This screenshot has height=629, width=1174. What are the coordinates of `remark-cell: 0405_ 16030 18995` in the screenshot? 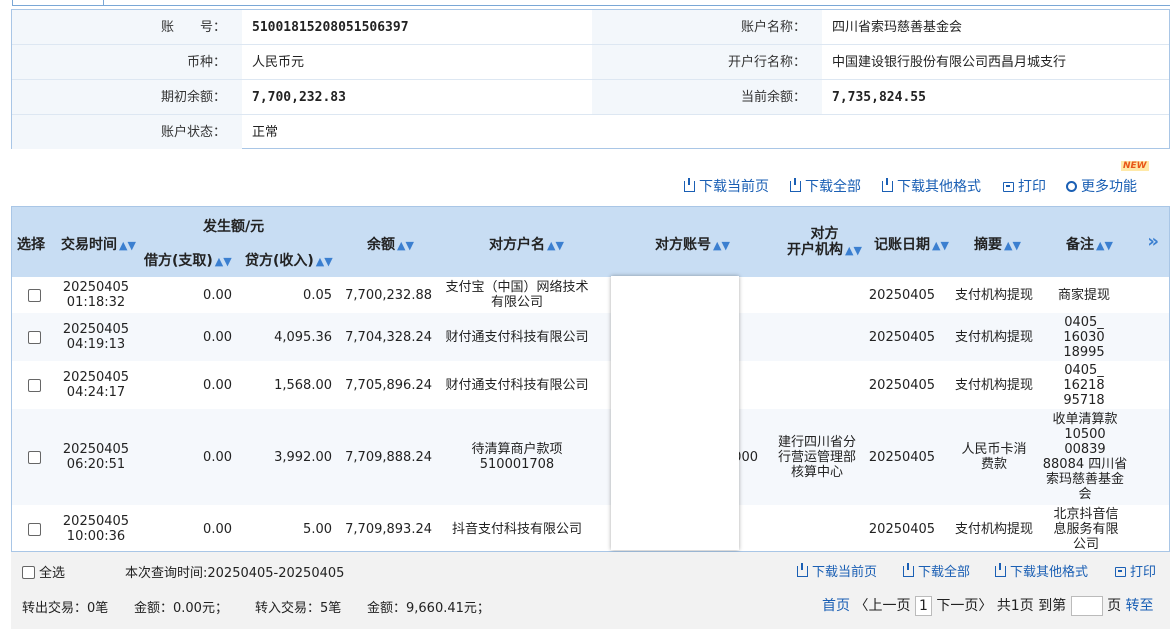 It's located at (1084, 337).